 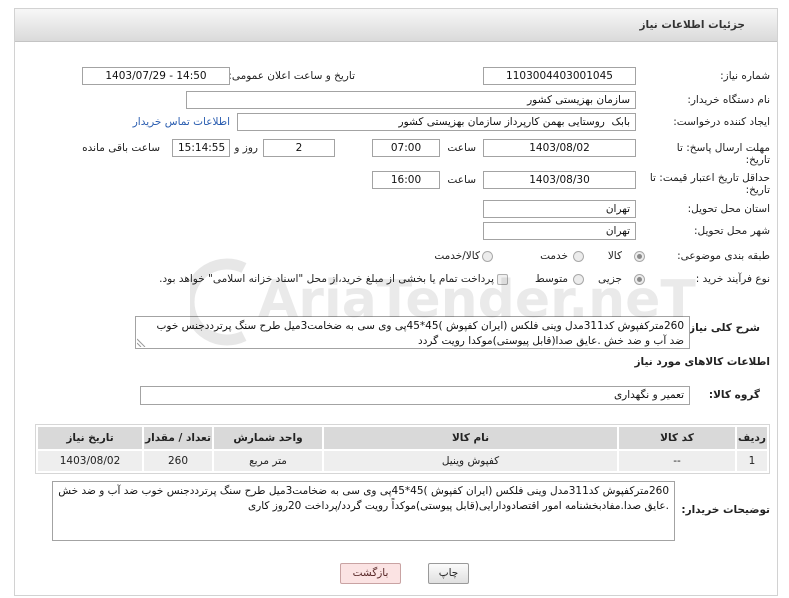 What do you see at coordinates (677, 461) in the screenshot?
I see `cell-item-code: --` at bounding box center [677, 461].